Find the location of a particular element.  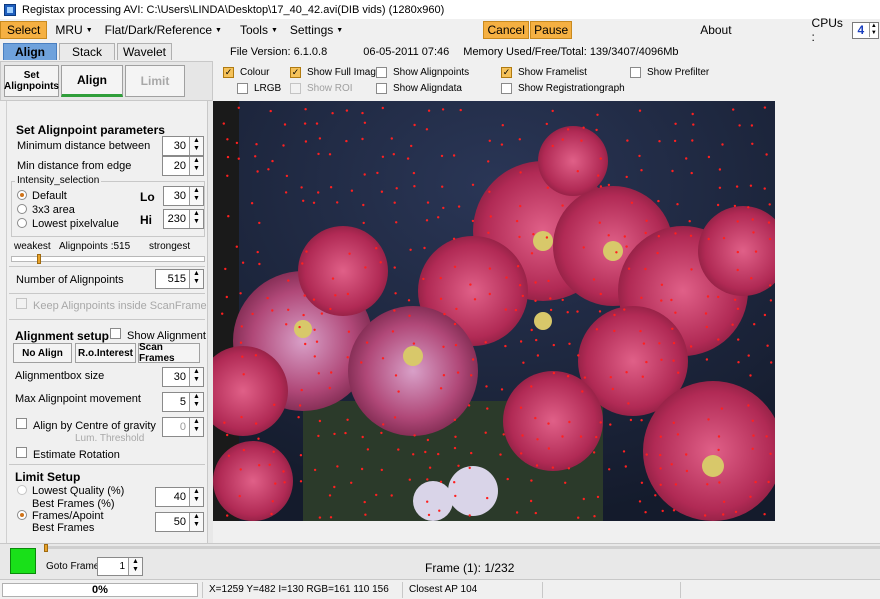

select-button: Select is located at coordinates (24, 30).